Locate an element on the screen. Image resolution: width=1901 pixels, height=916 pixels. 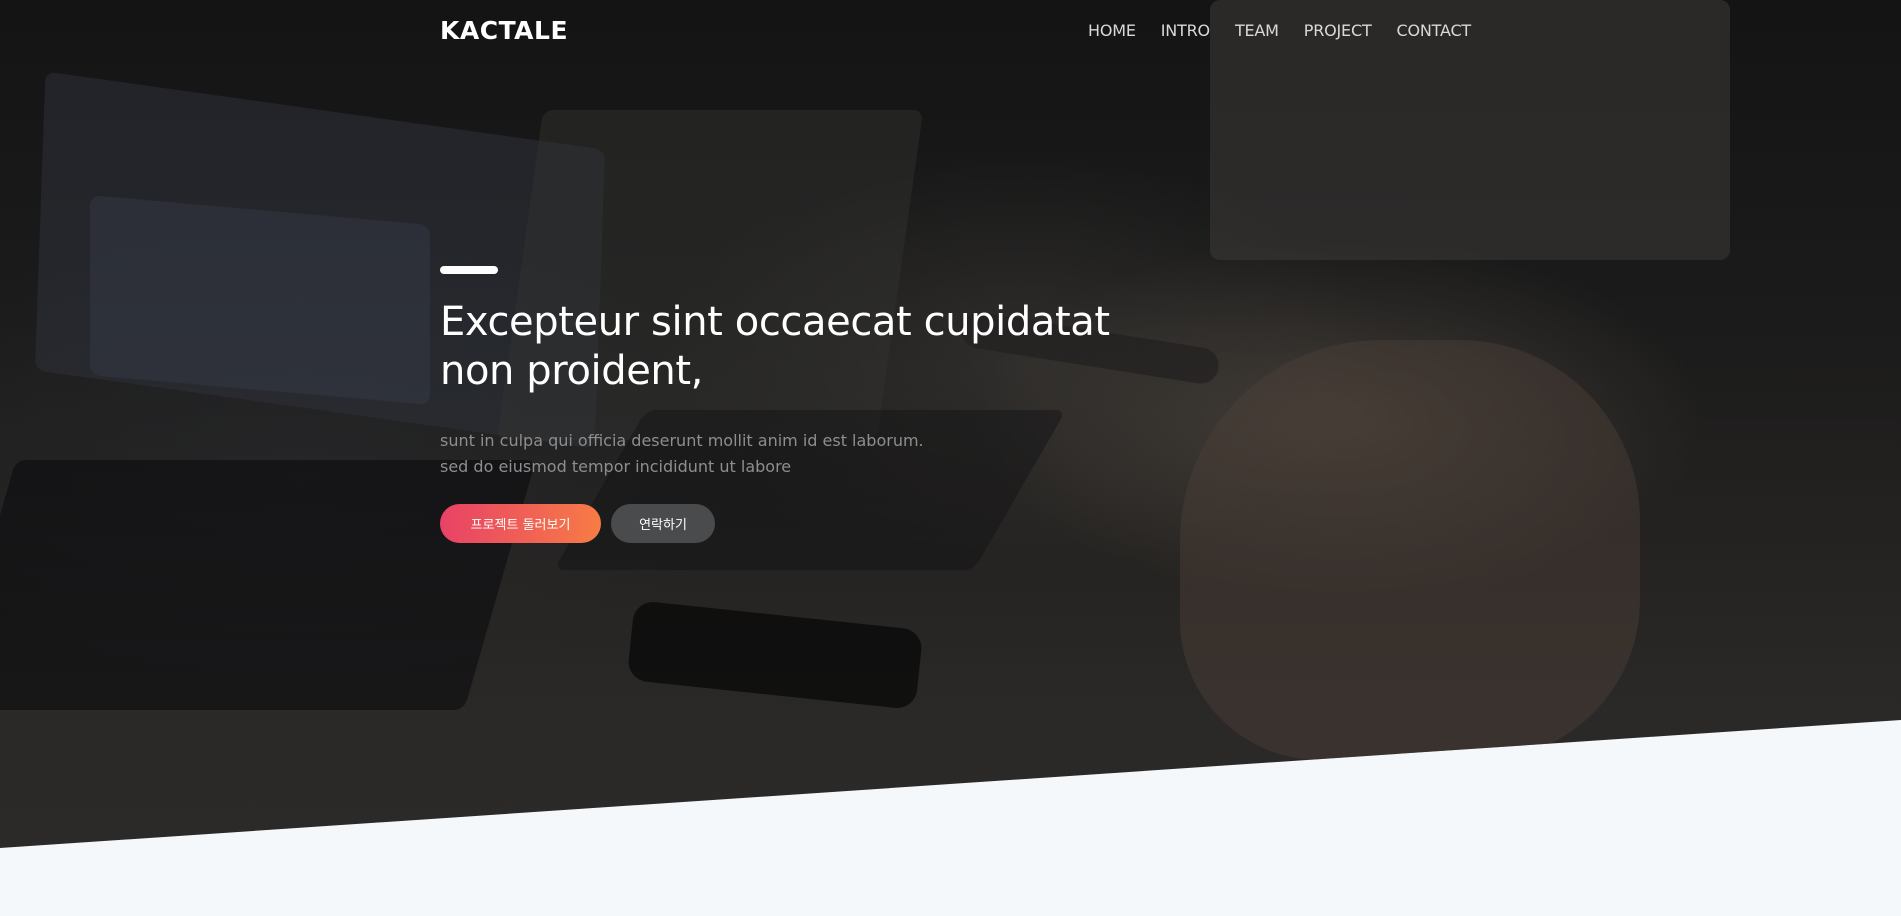
main-nav: HOME INTRO TEAM PROJECT CONTACT is located at coordinates (1292, 30).